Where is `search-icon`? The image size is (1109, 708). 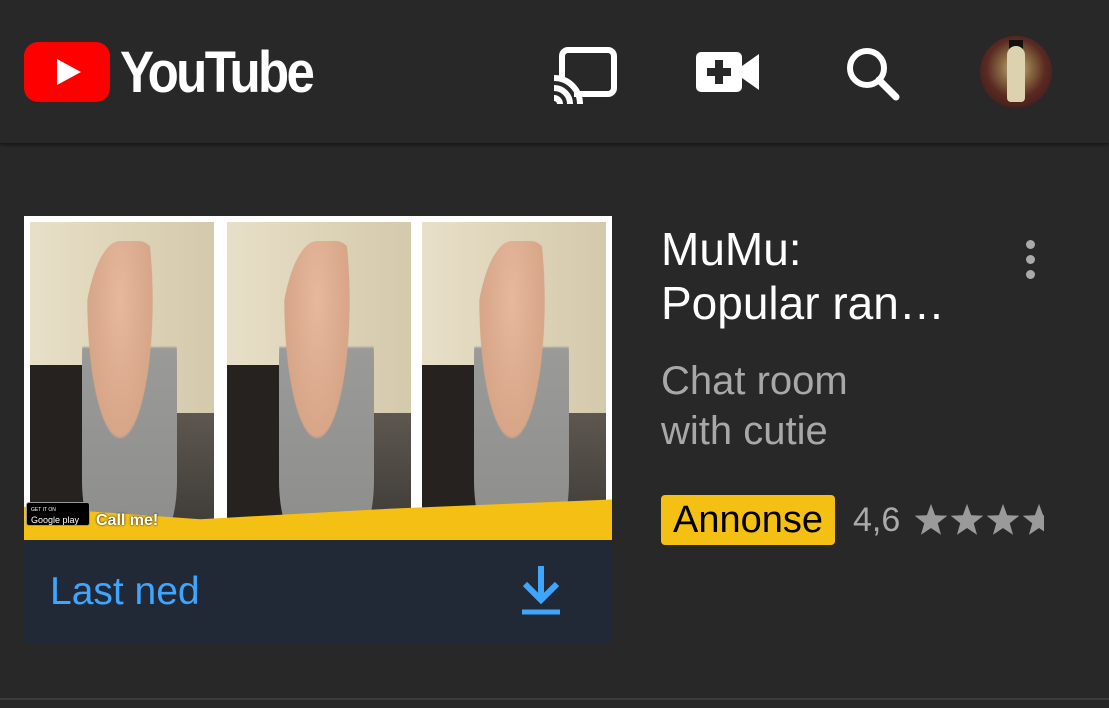 search-icon is located at coordinates (873, 72).